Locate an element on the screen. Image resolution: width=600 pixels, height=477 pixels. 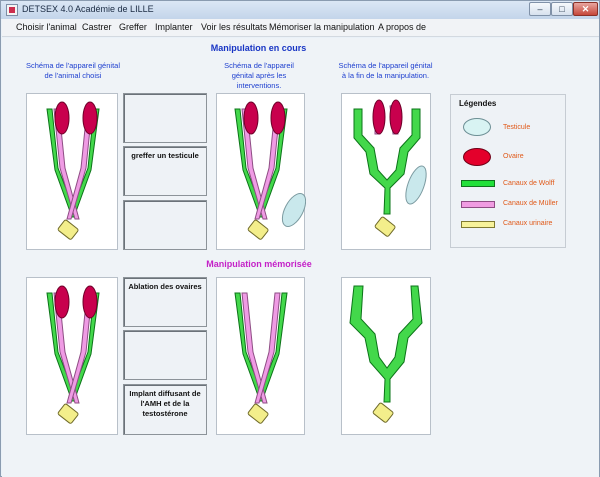
female-reproductive-diagram is located at coordinates (73, 170).